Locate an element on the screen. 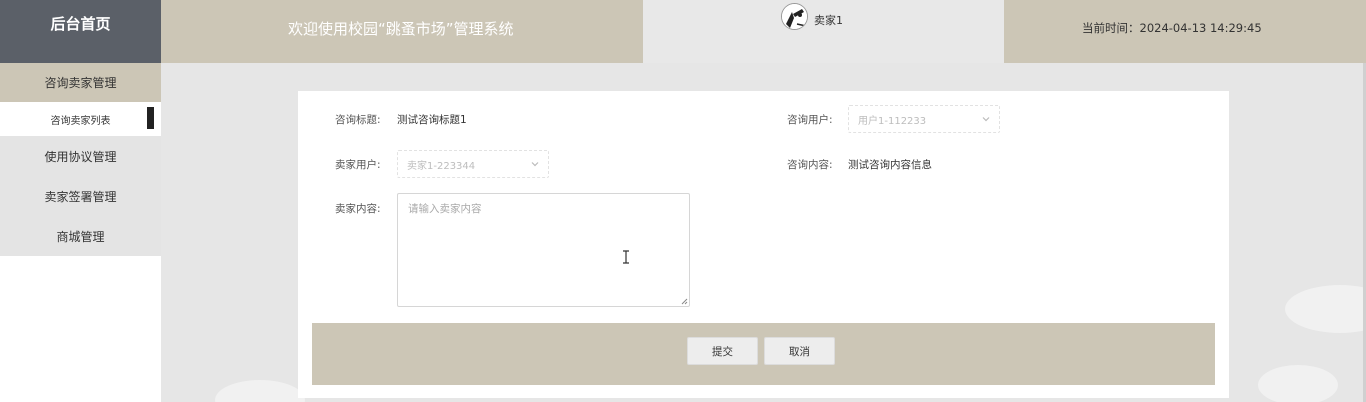 This screenshot has height=402, width=1366. sidebar-item-label: 商城管理 is located at coordinates (80, 236).